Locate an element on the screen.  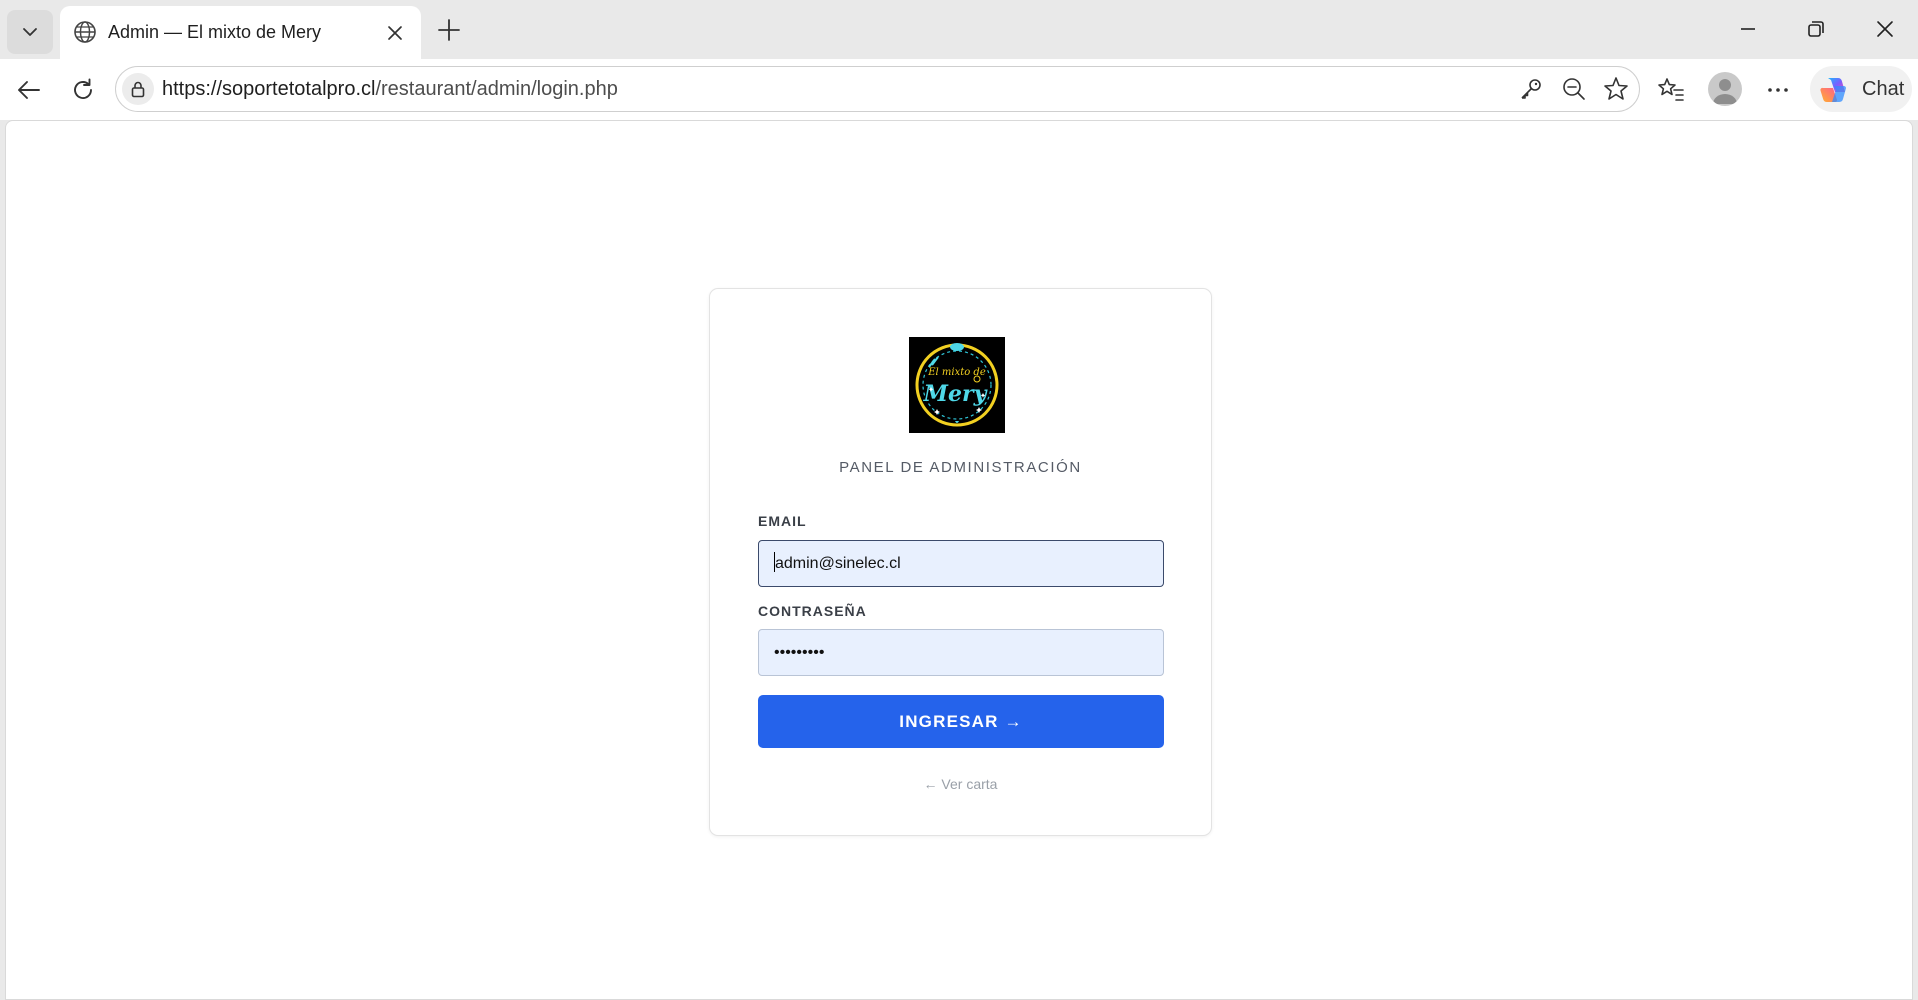
close-icon is located at coordinates (395, 33).